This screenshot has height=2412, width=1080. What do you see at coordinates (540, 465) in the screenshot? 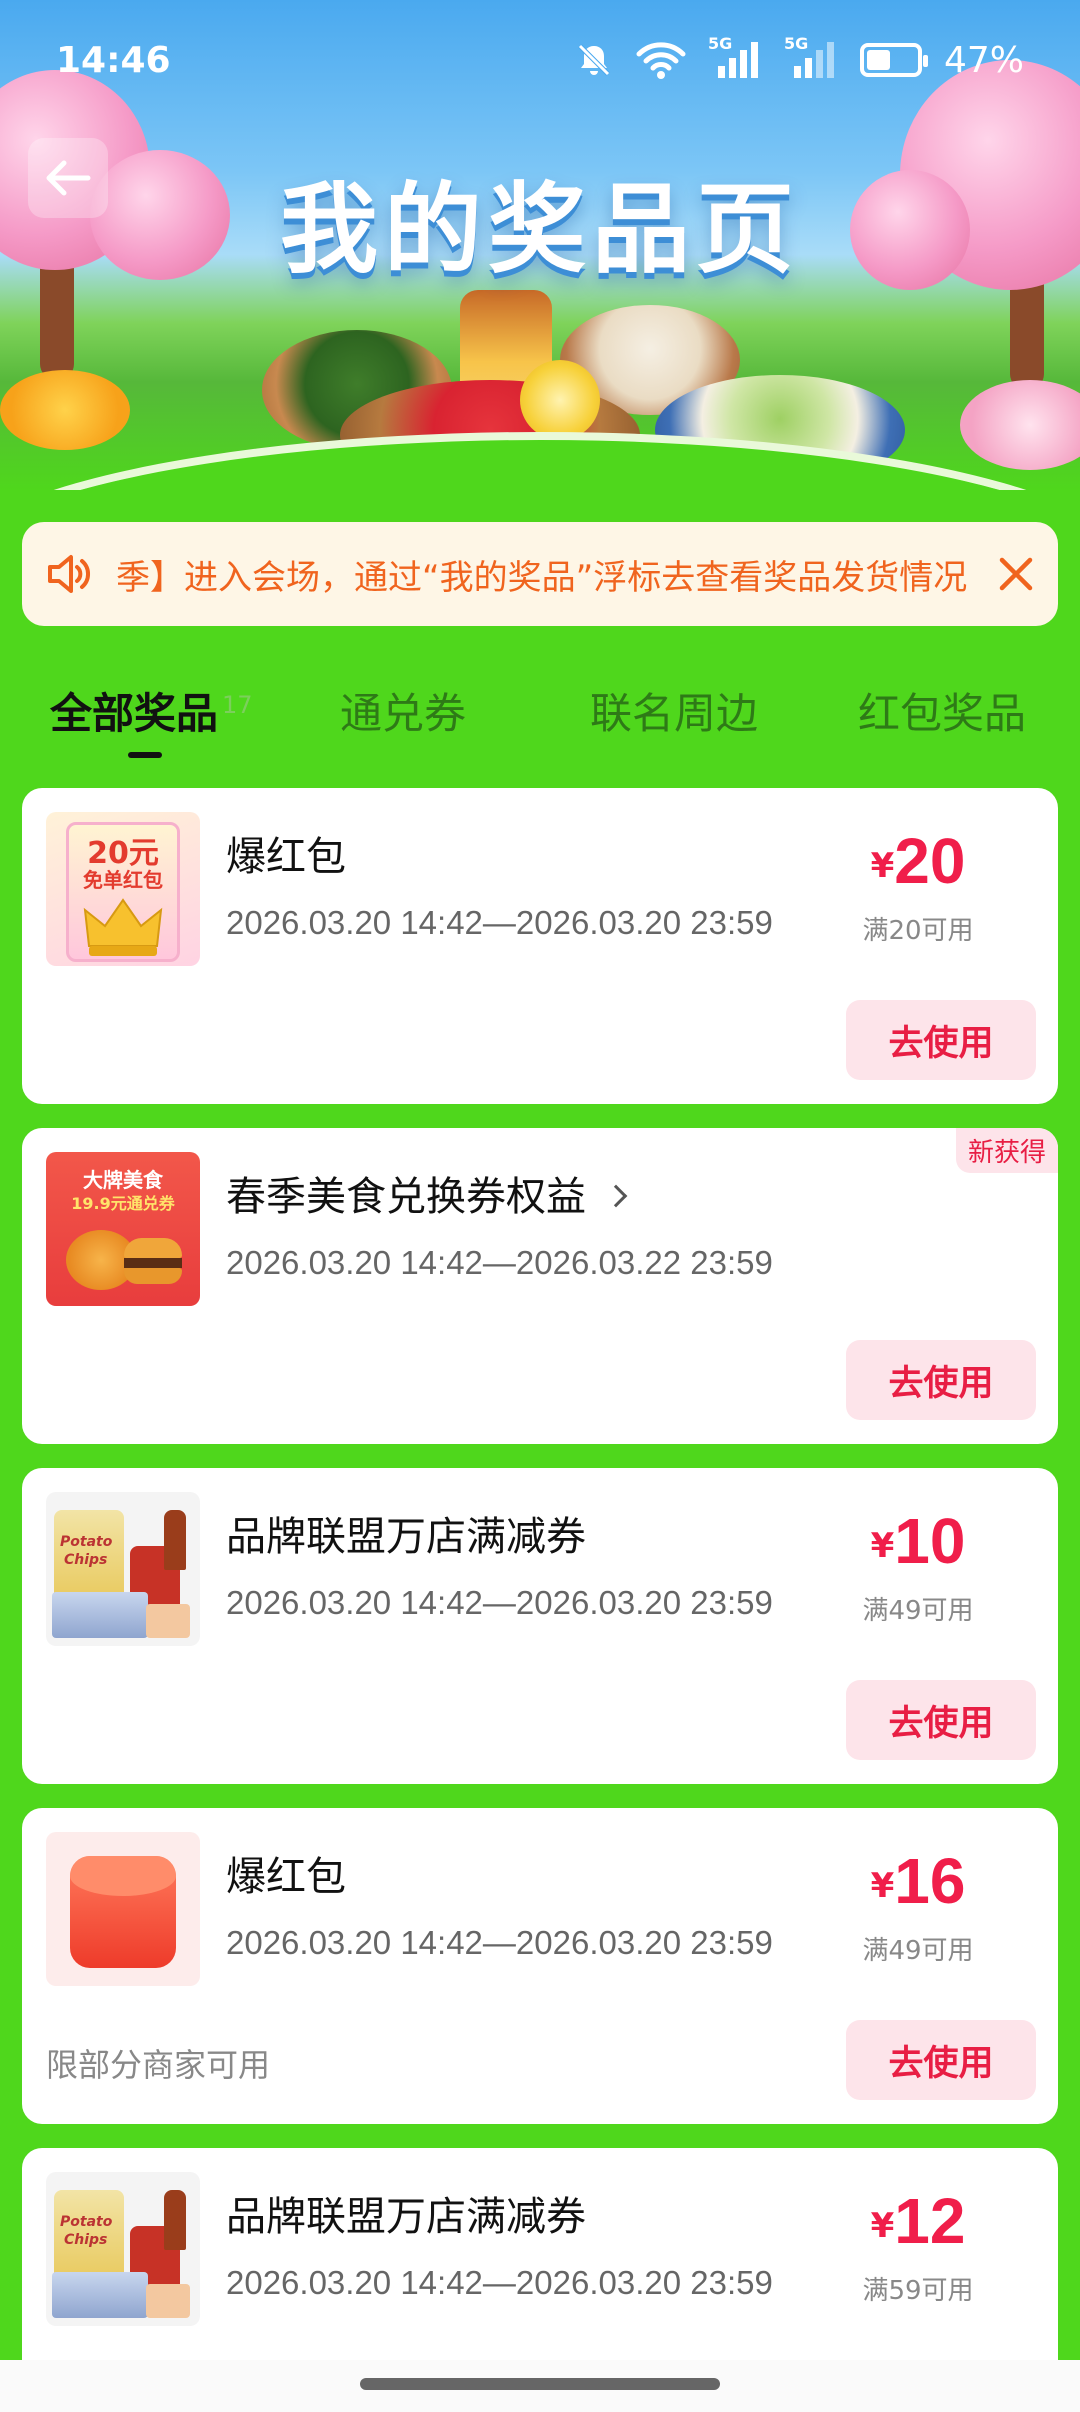
I see `banner-curve` at bounding box center [540, 465].